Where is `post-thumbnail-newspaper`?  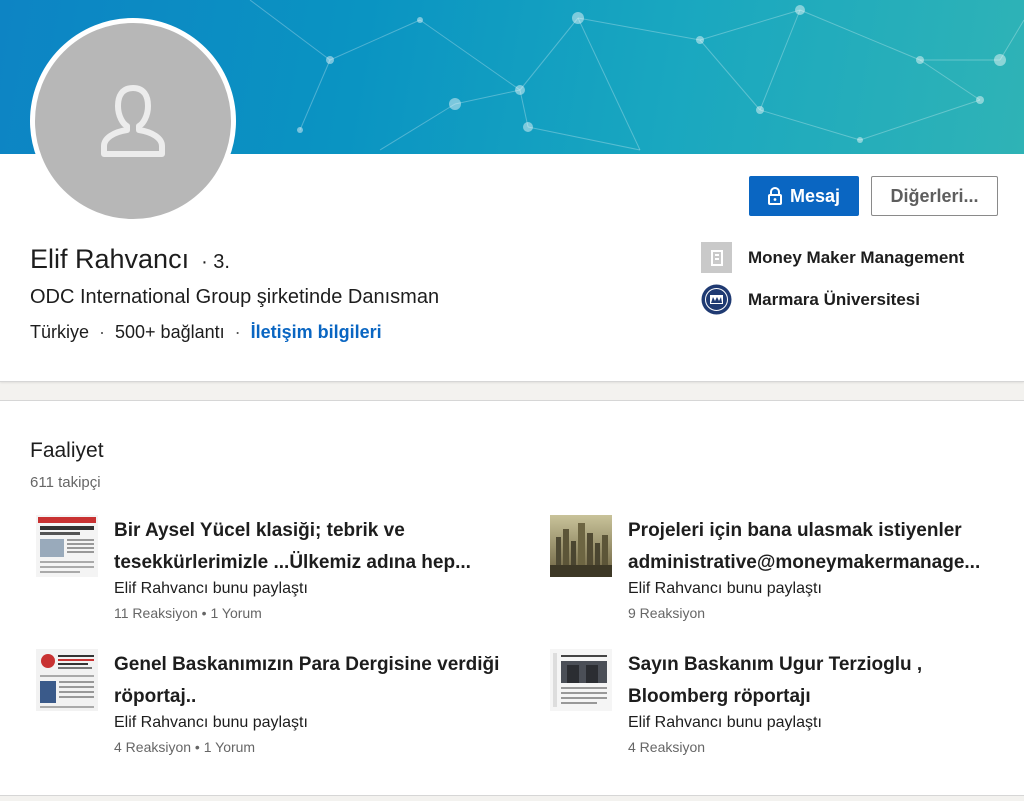
post-thumbnail-newspaper is located at coordinates (67, 546).